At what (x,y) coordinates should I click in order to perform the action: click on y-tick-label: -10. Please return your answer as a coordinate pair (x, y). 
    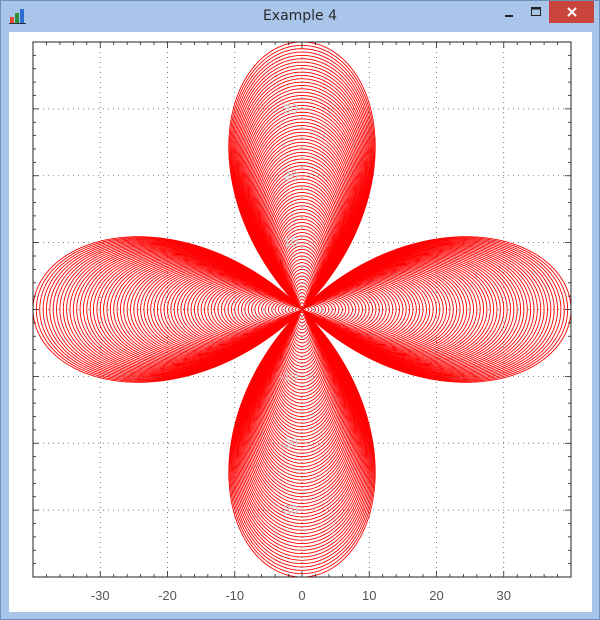
    Looking at the image, I should click on (288, 375).